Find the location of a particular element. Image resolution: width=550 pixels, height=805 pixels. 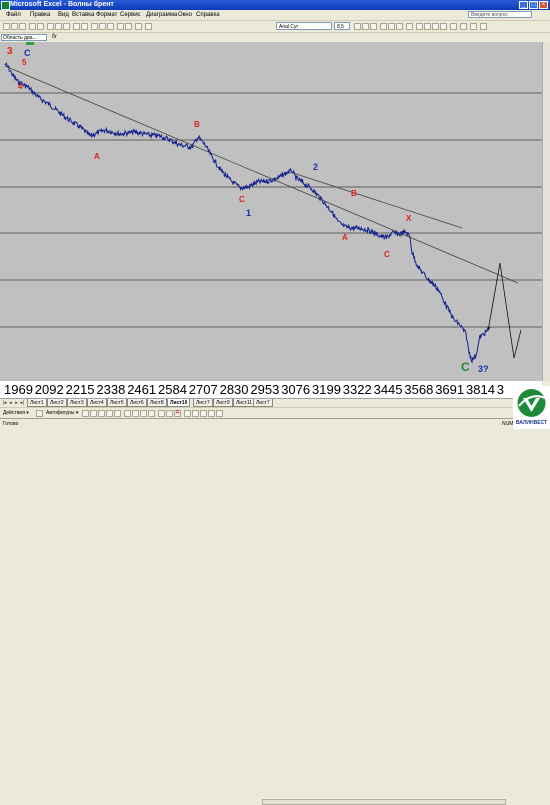

decrease-decimal-icon is located at coordinates (443, 26).